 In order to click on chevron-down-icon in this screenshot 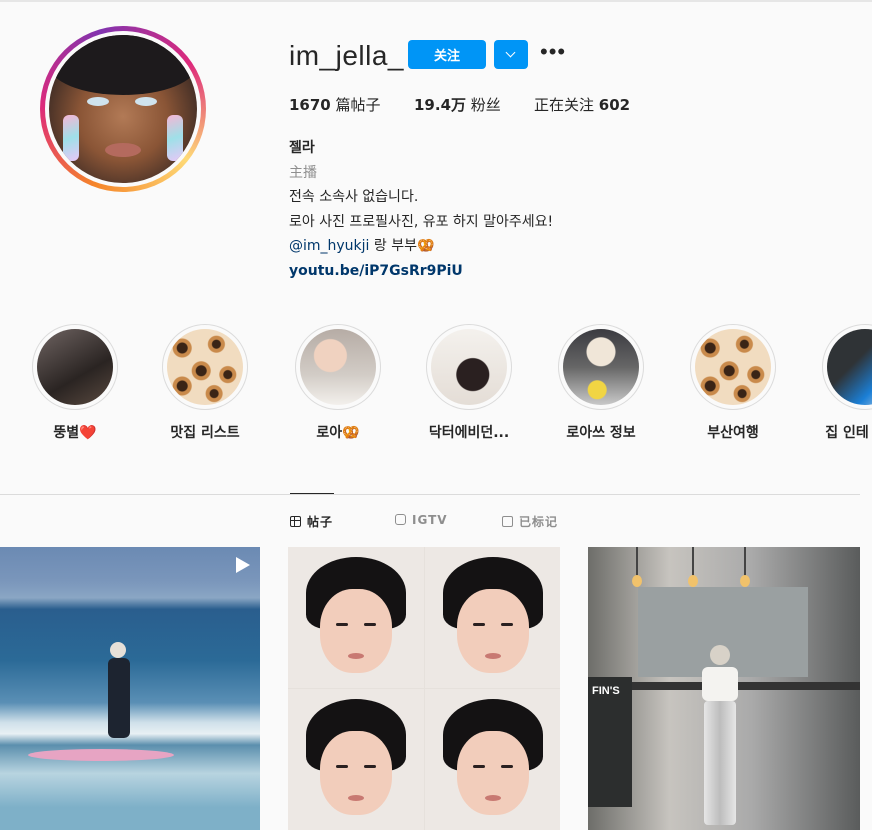, I will do `click(510, 52)`.